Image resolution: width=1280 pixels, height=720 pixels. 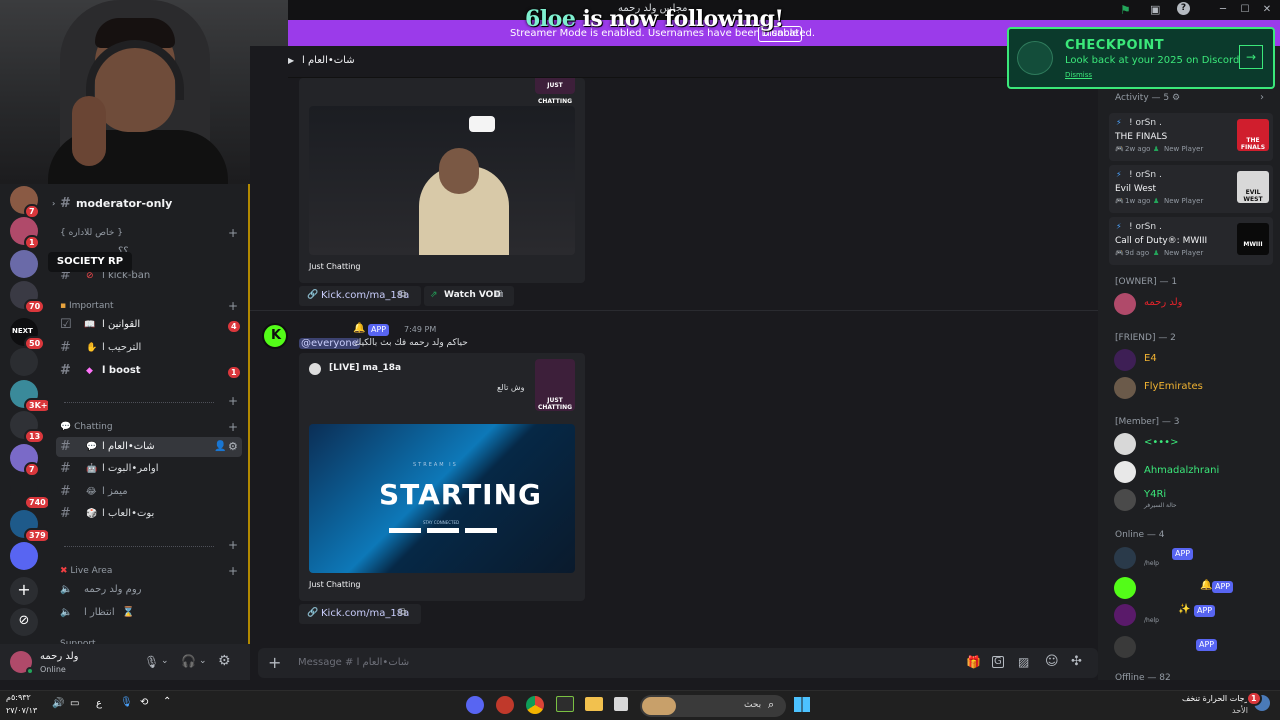 I want to click on language-indicator: ع, so click(x=99, y=703).